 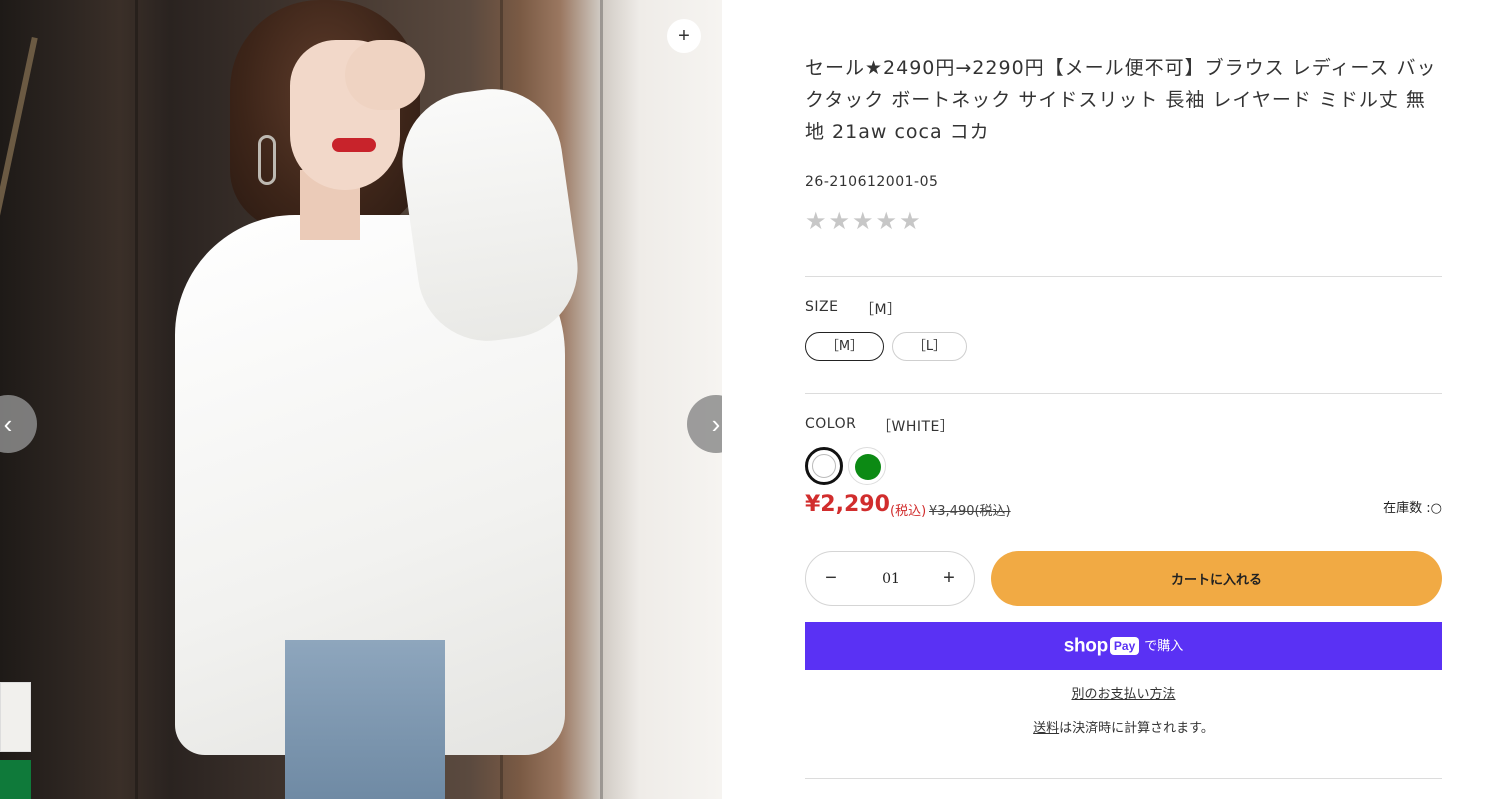 I want to click on quantity-stepper: − +, so click(x=890, y=578).